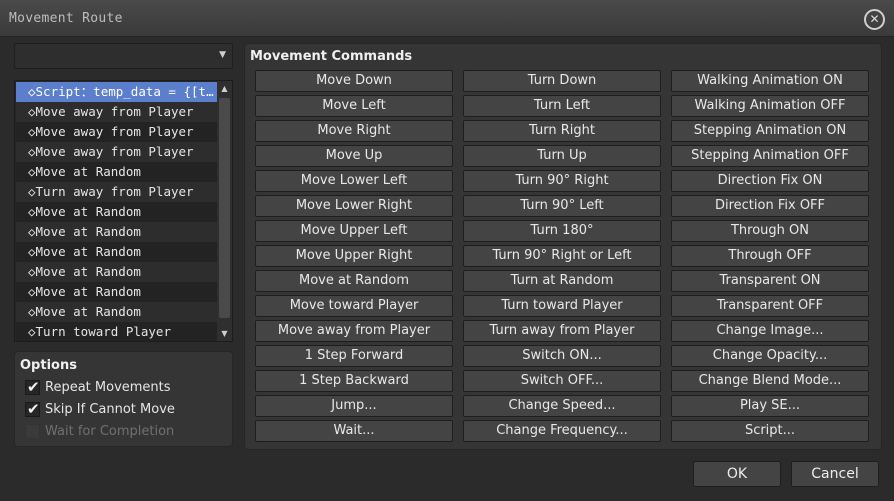  I want to click on route-list-scrollbar: ▲ ▼, so click(224, 211).